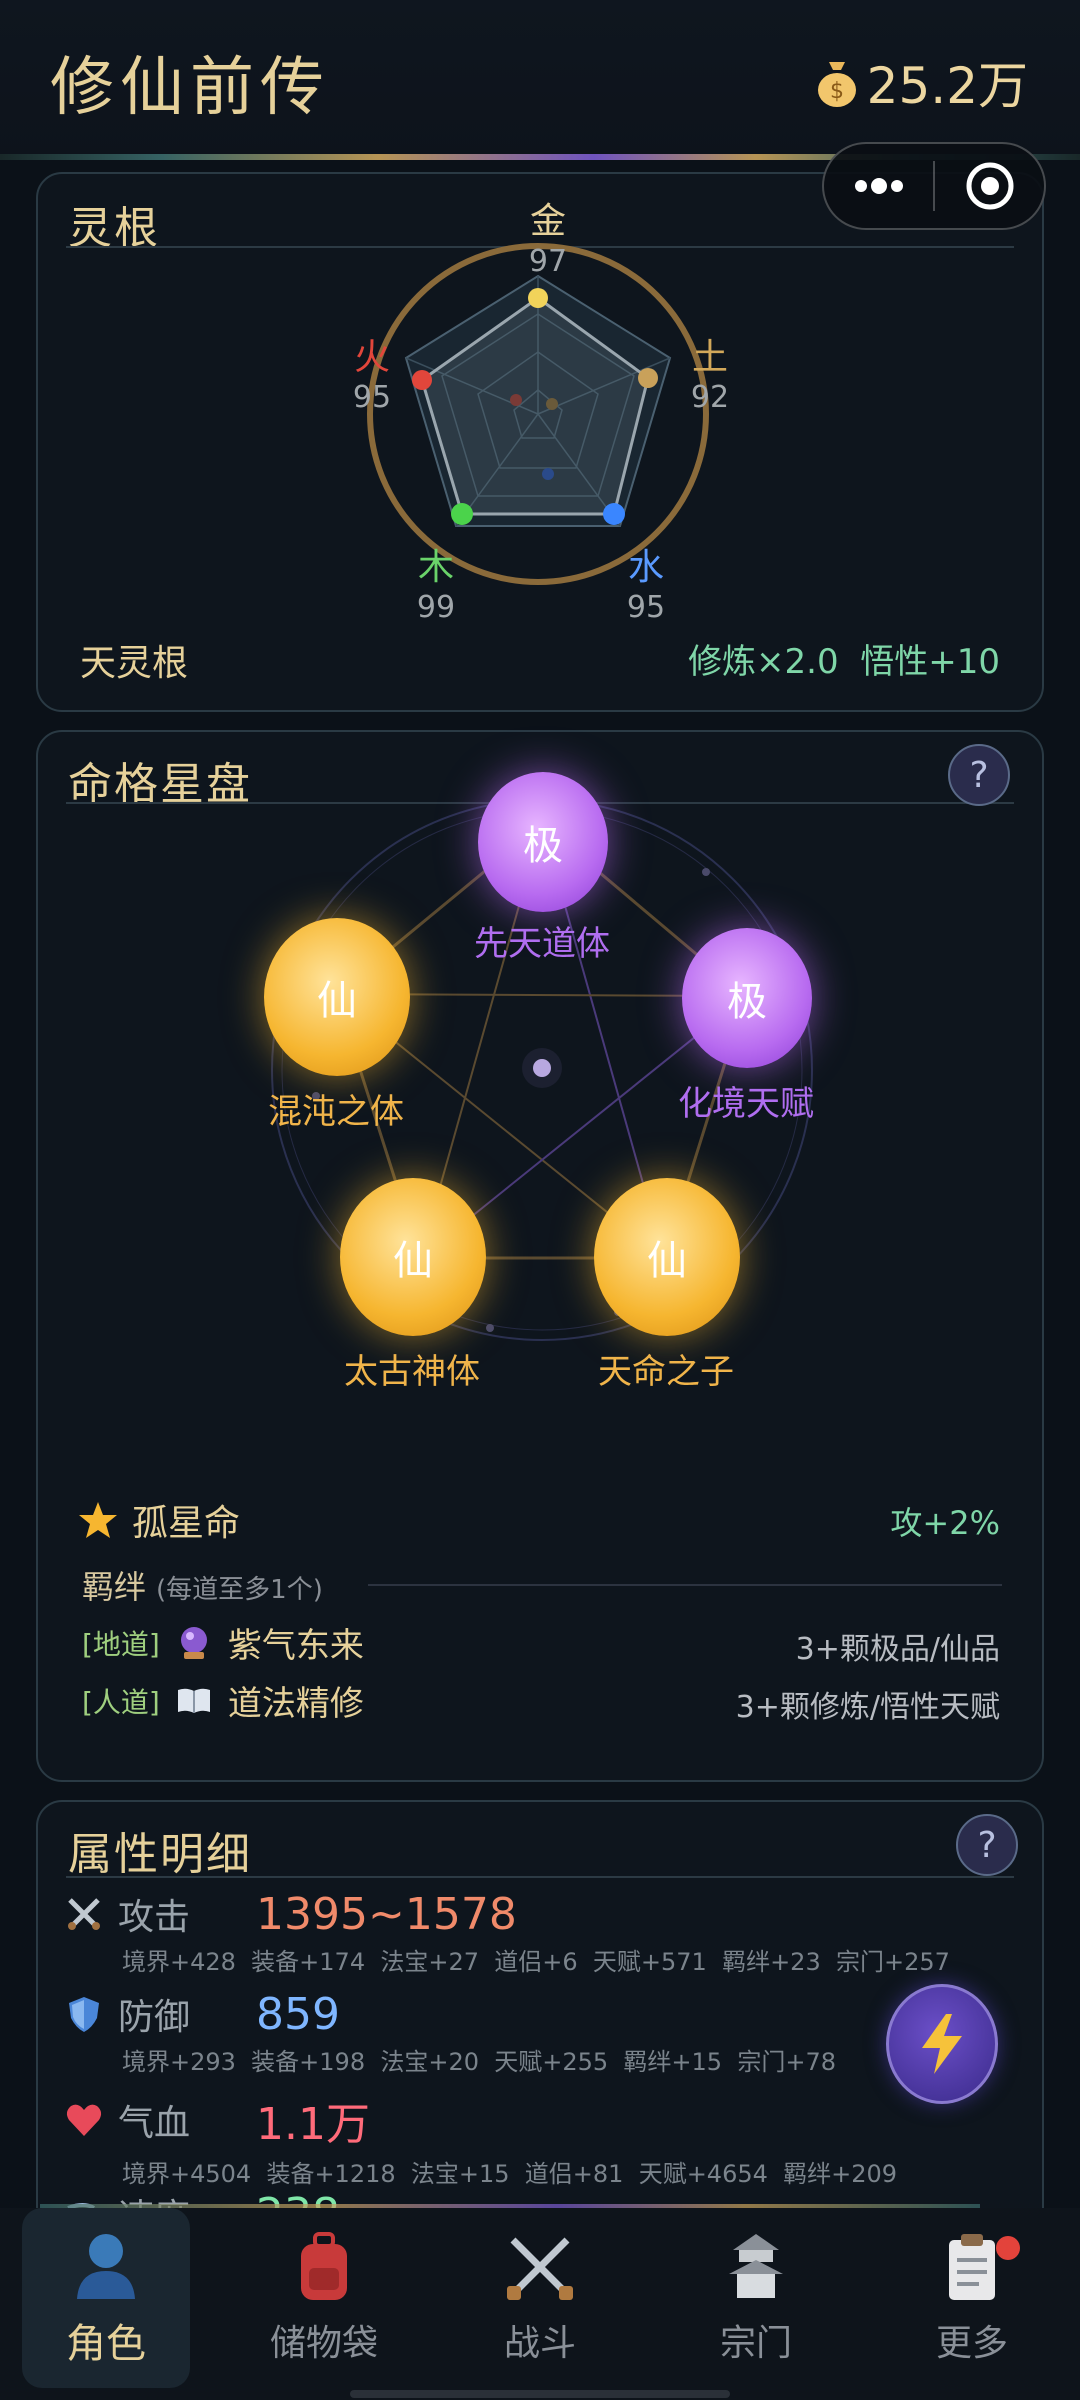 The width and height of the screenshot is (1080, 2400). I want to click on bond-item: [人道] 道法精修, so click(223, 1700).